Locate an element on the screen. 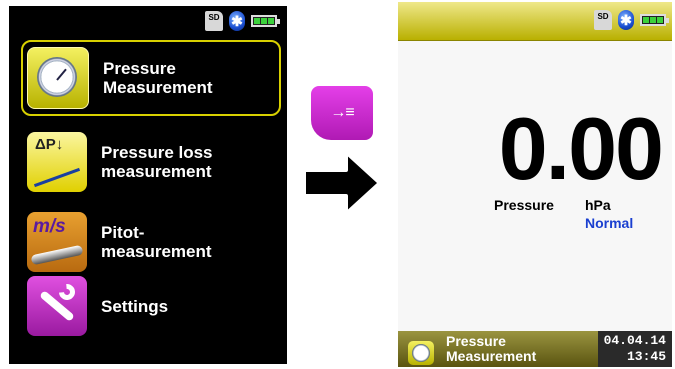  menu-item-label: Pitot- measurement is located at coordinates (156, 242).